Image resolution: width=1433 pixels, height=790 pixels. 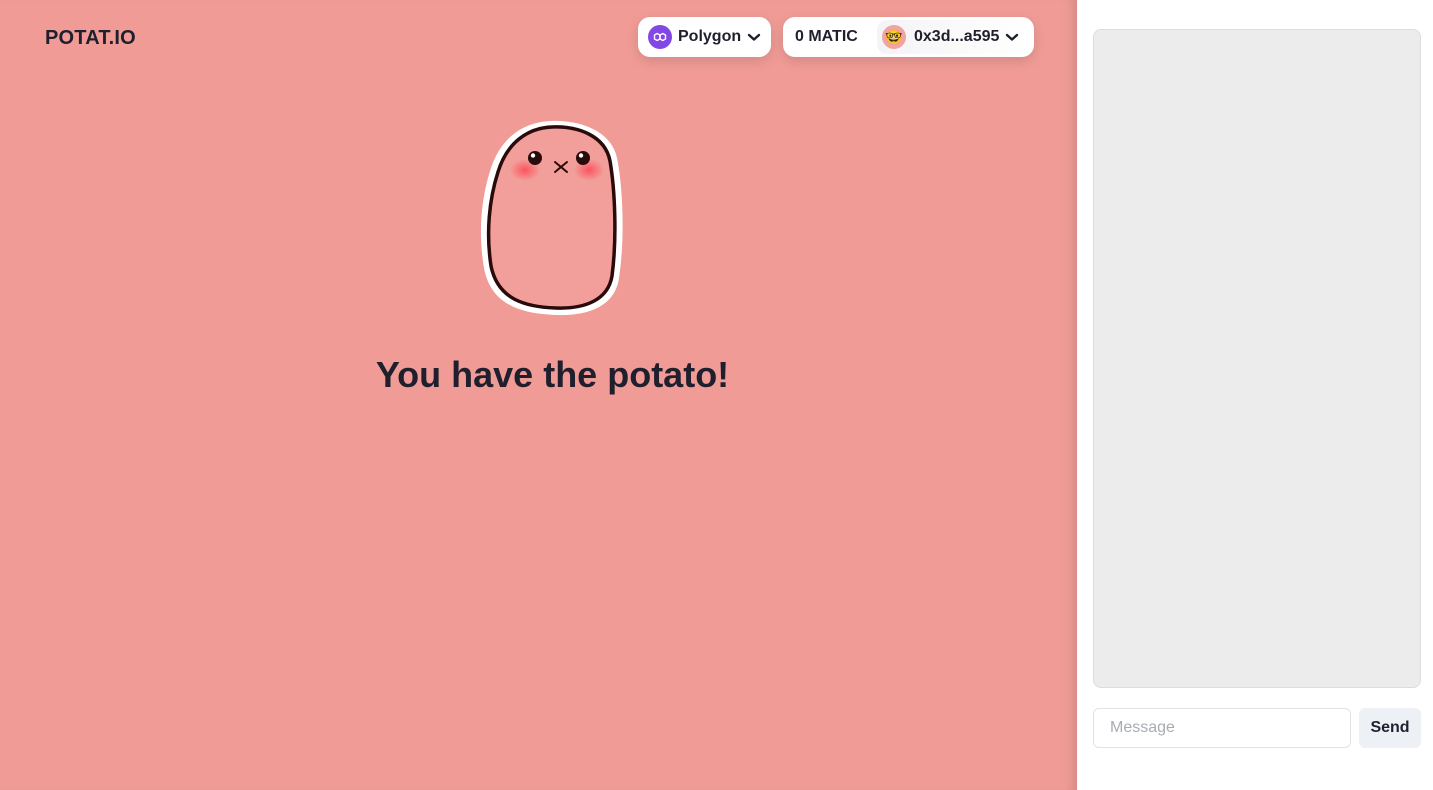 What do you see at coordinates (957, 36) in the screenshot?
I see `wallet-address: 0x3d...a595` at bounding box center [957, 36].